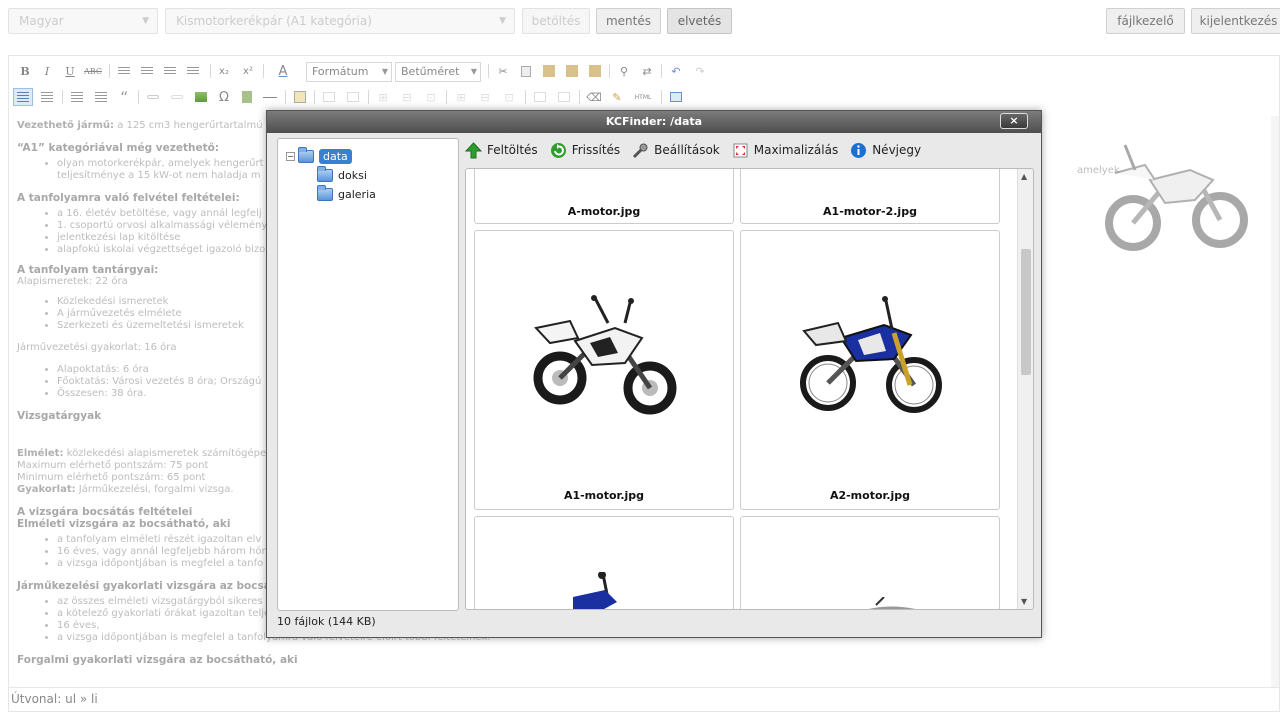 The height and width of the screenshot is (720, 1280). I want to click on italic-button: I, so click(47, 71).